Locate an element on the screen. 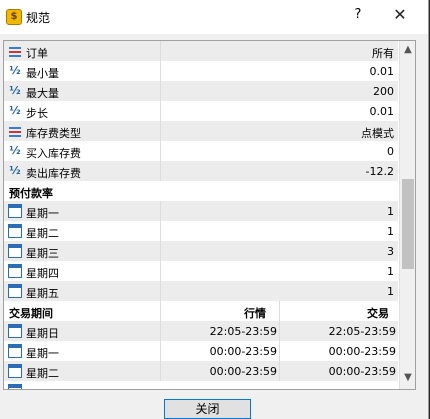 This screenshot has width=430, height=419. row-label: 订单 is located at coordinates (37, 53).